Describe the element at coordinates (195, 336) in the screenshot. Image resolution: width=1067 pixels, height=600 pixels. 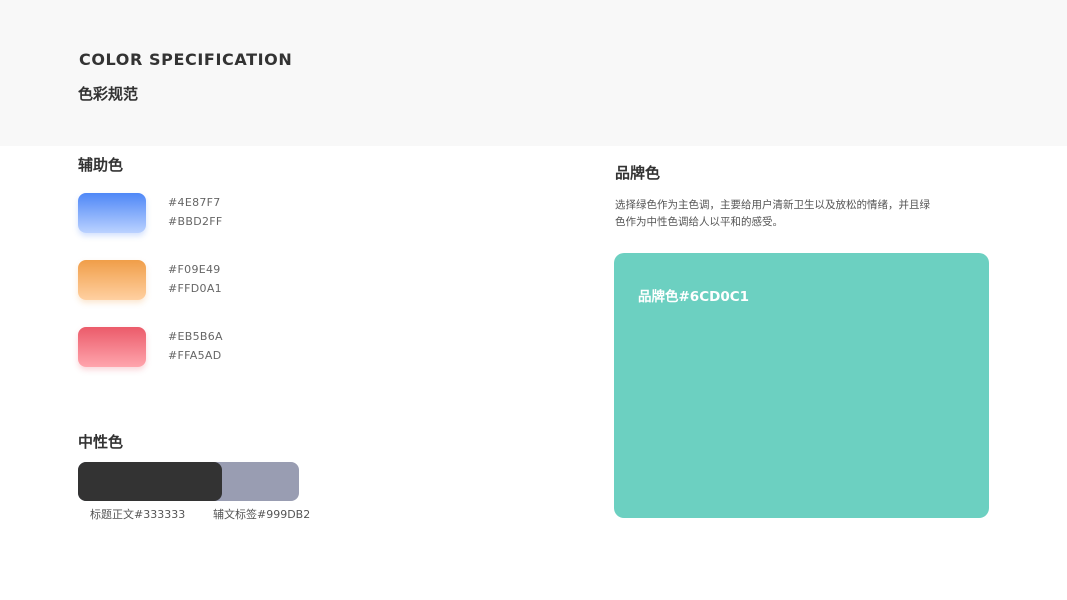
I see `red-swatch-from-hex: #EB5B6A` at that location.